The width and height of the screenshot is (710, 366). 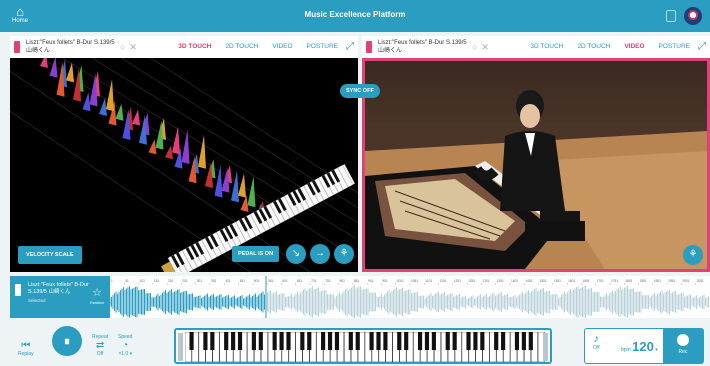 What do you see at coordinates (97, 298) in the screenshot?
I see `reaction-button: ☆ Reaction` at bounding box center [97, 298].